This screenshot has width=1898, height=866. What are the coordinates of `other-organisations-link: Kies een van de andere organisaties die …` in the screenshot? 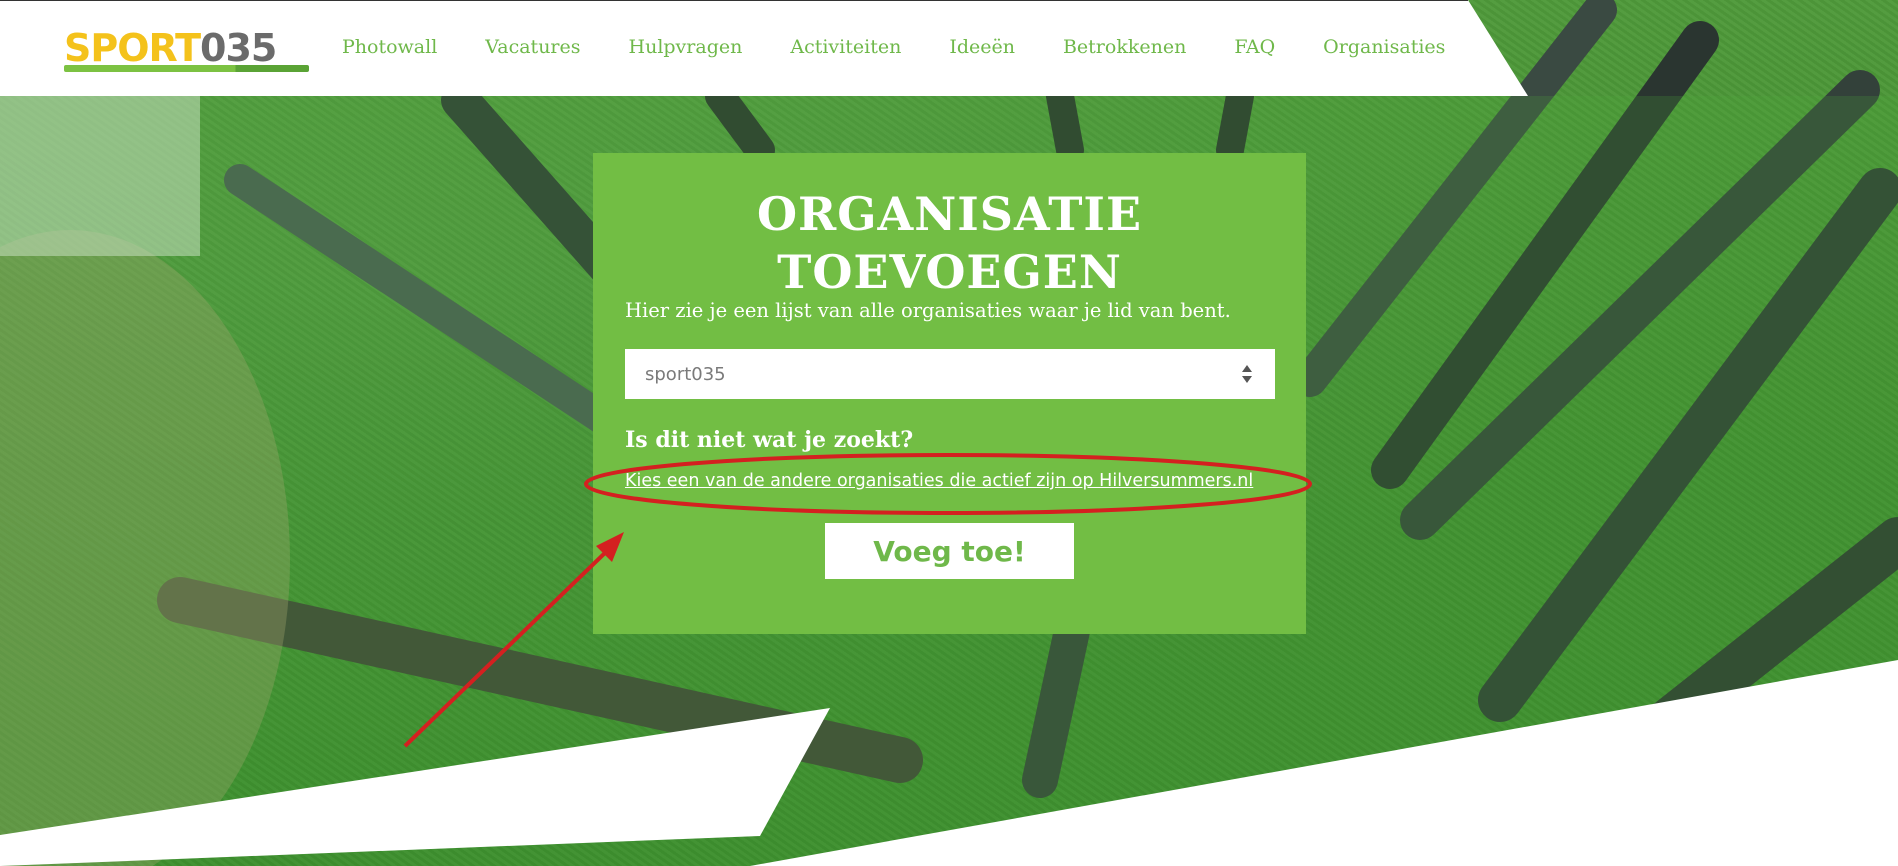 It's located at (939, 481).